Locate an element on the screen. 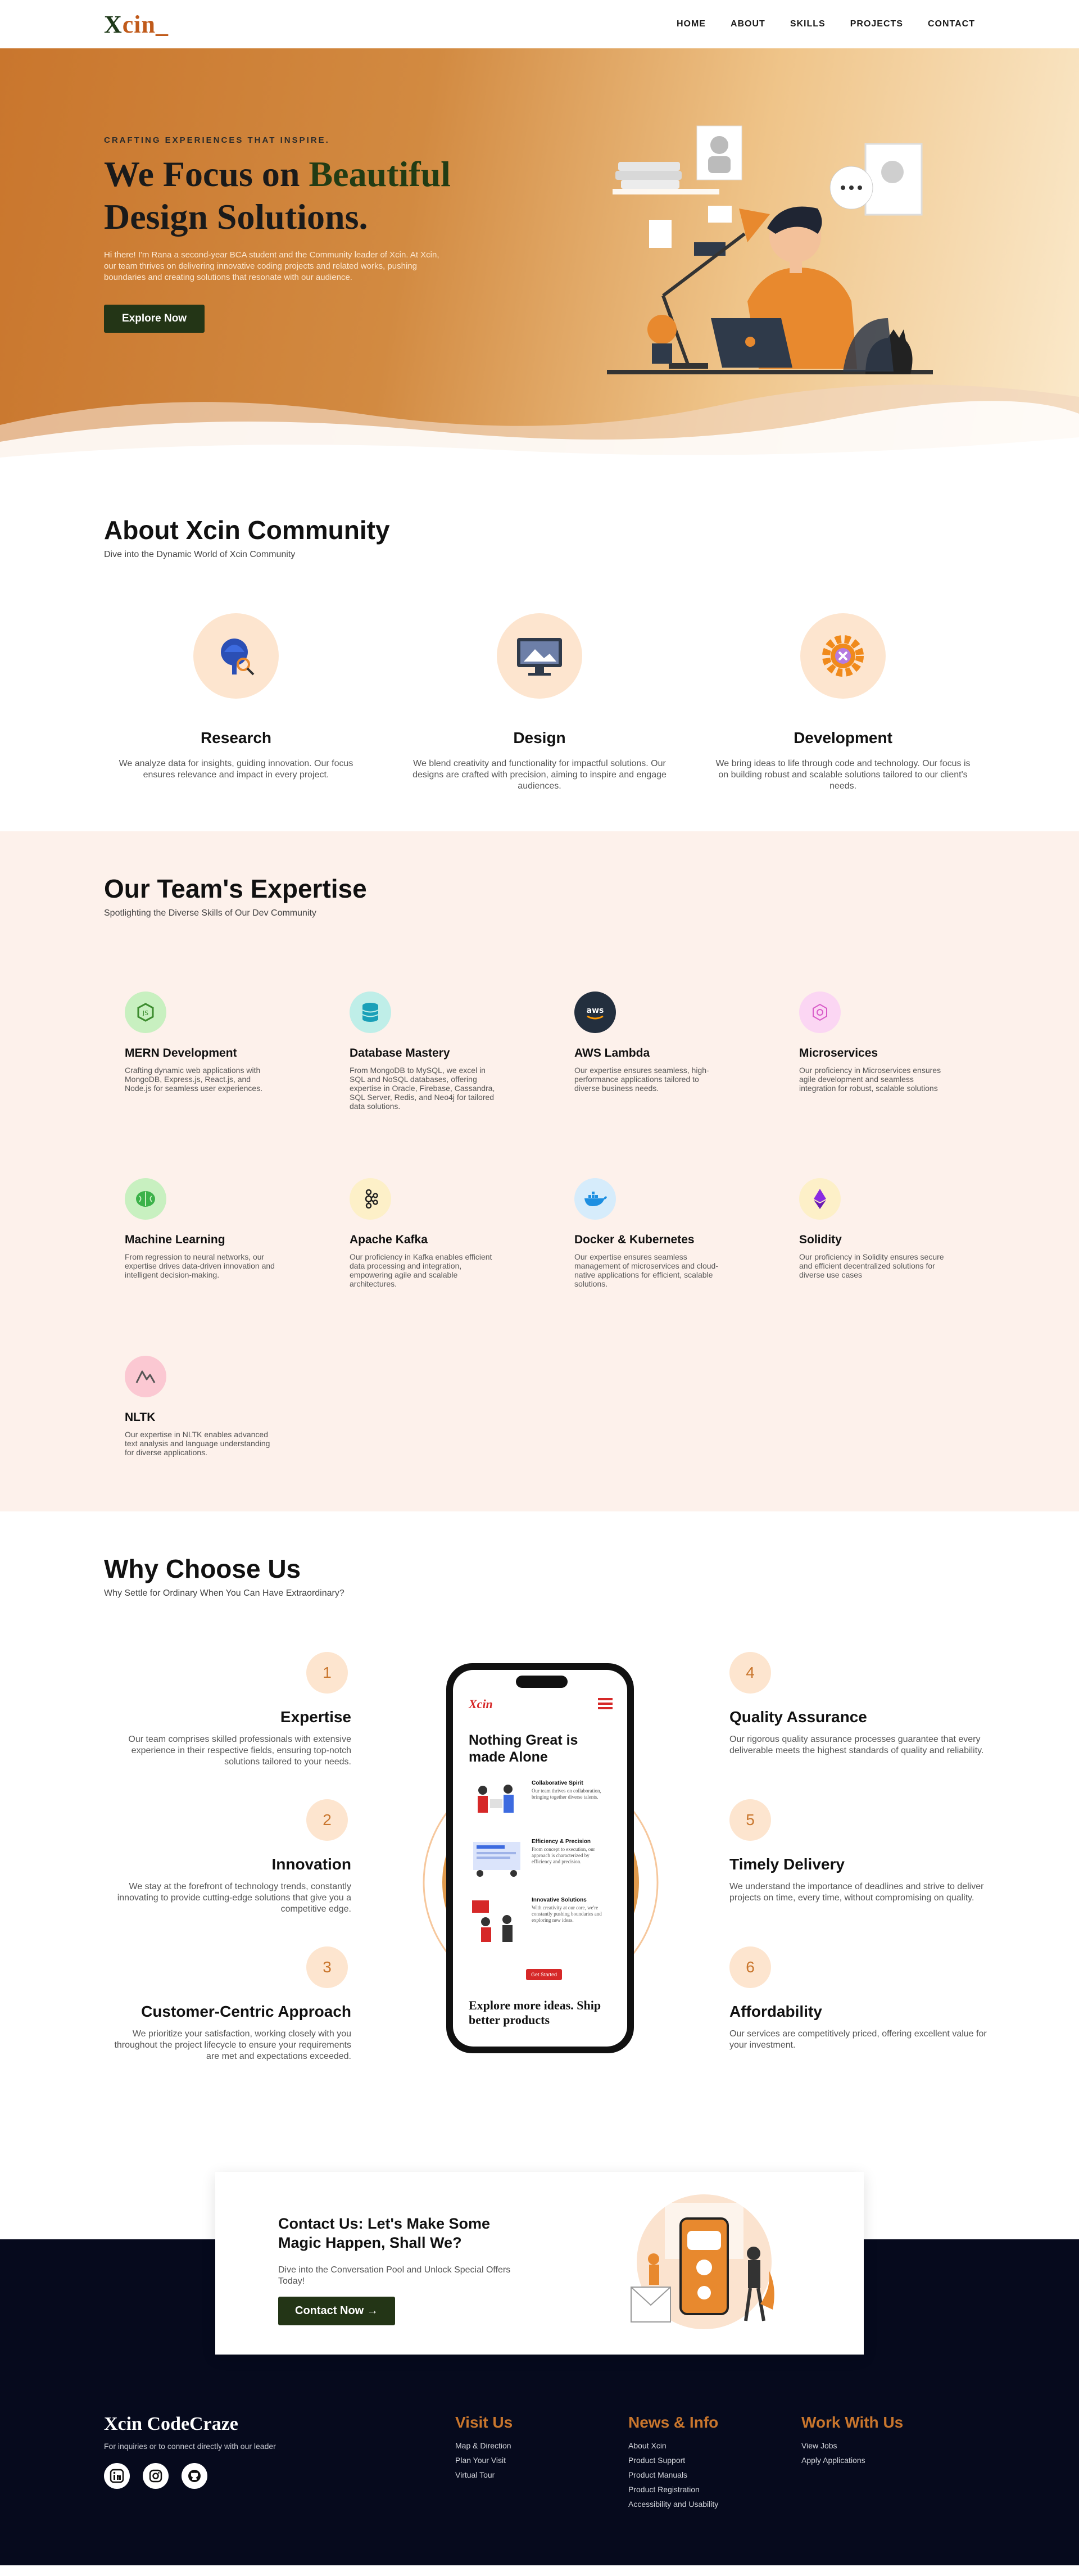 The width and height of the screenshot is (1079, 2576). microservices-icon is located at coordinates (820, 1013).